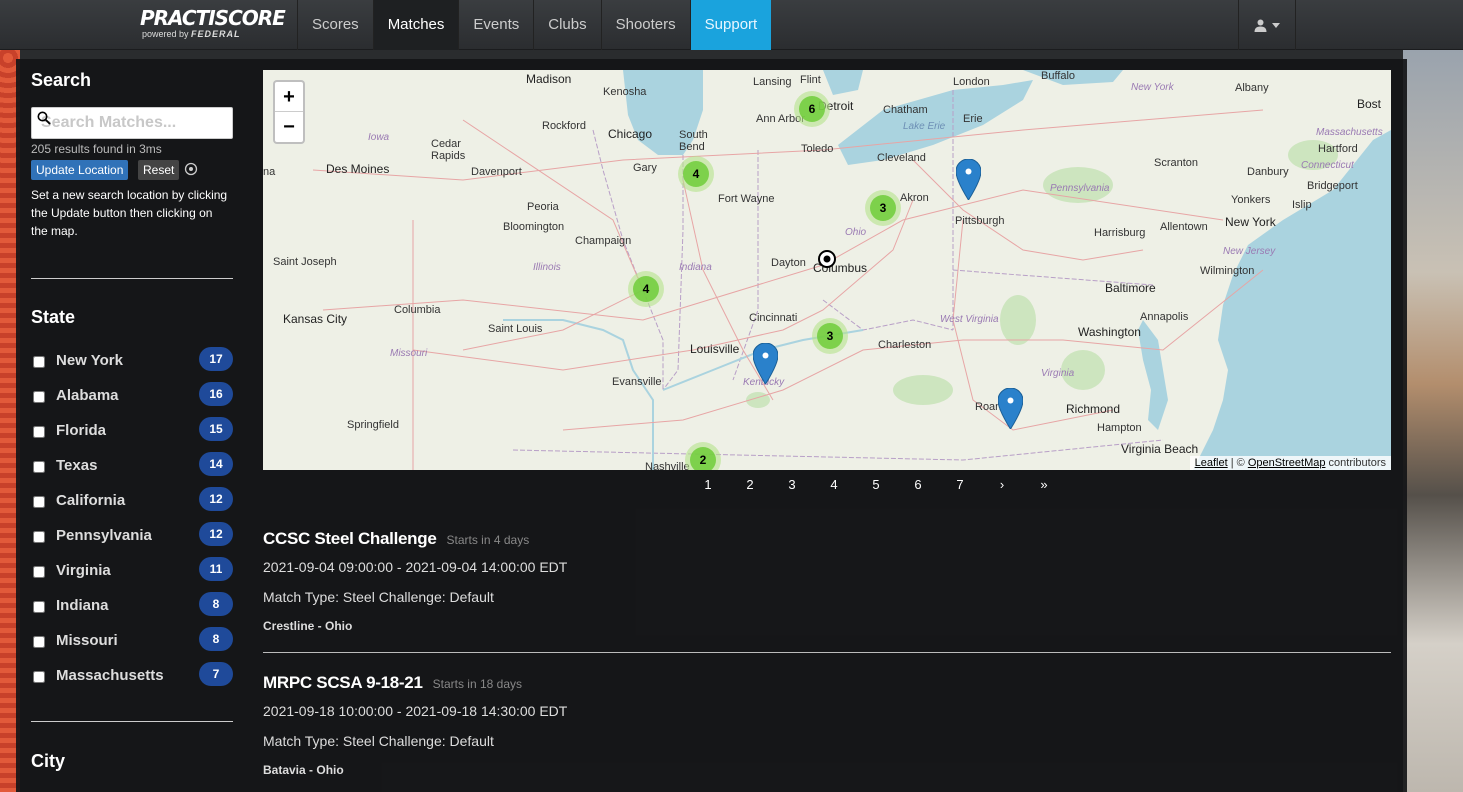  What do you see at coordinates (89, 360) in the screenshot?
I see `state-name: New York` at bounding box center [89, 360].